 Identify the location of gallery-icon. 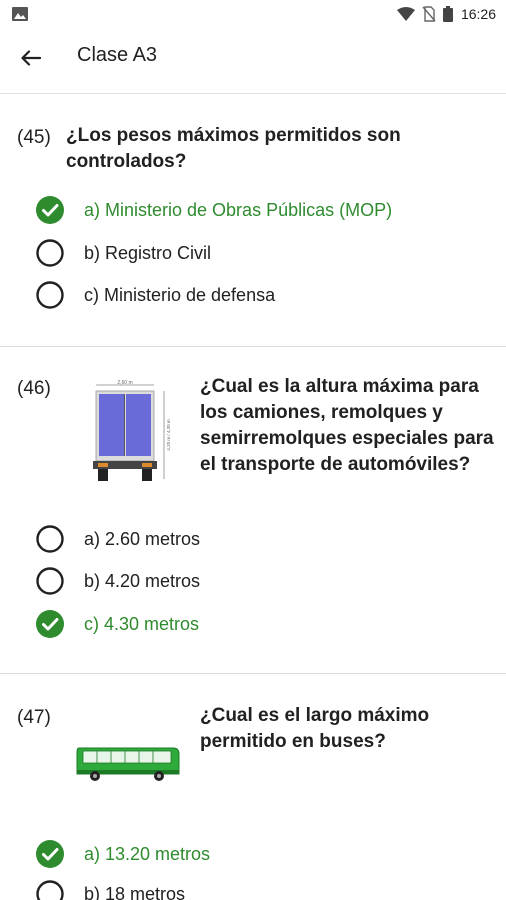
(20, 14).